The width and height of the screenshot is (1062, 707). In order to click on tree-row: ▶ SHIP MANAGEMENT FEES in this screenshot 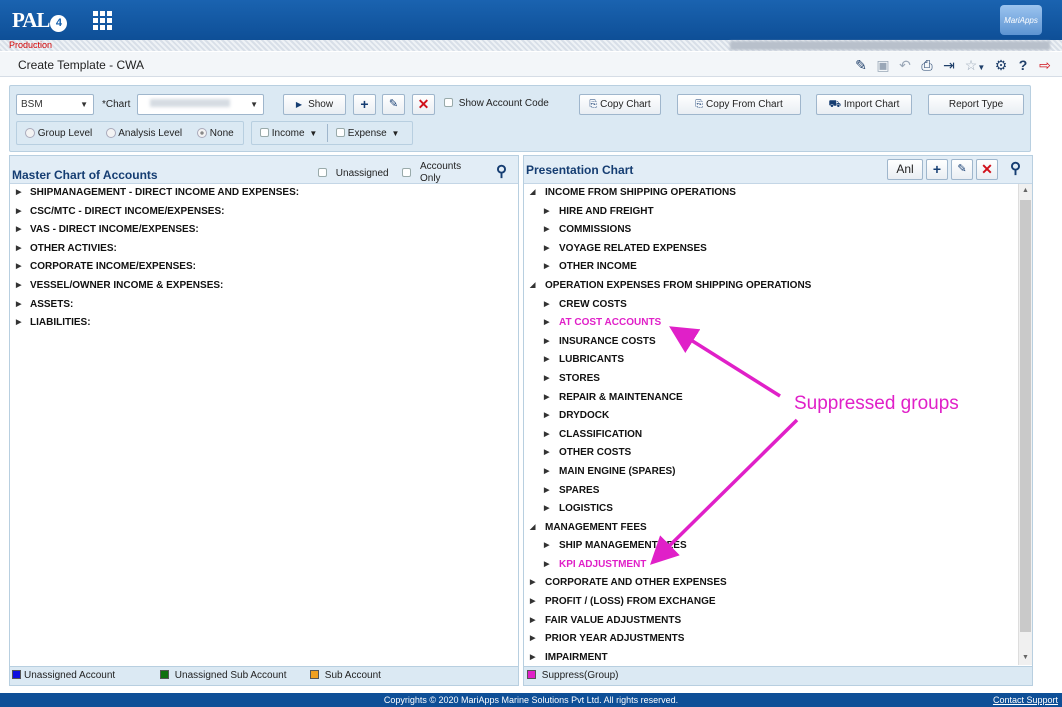, I will do `click(778, 546)`.